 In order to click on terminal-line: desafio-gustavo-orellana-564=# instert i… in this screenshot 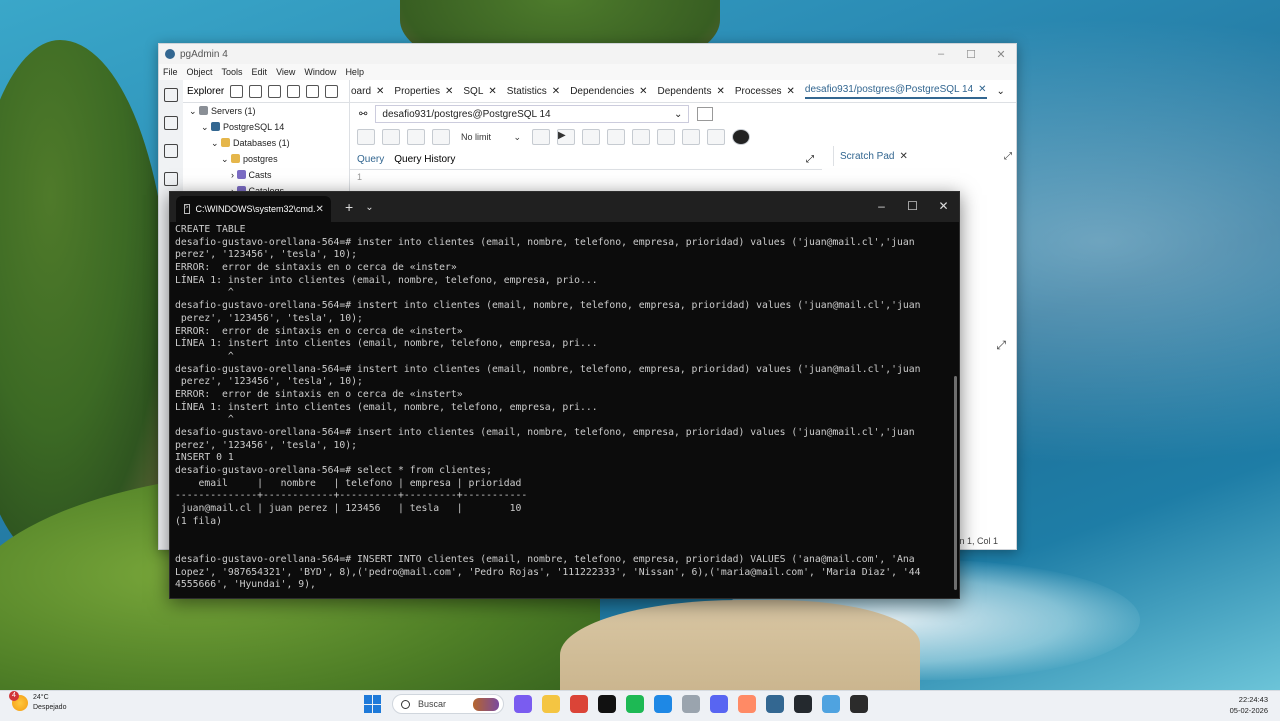, I will do `click(548, 369)`.